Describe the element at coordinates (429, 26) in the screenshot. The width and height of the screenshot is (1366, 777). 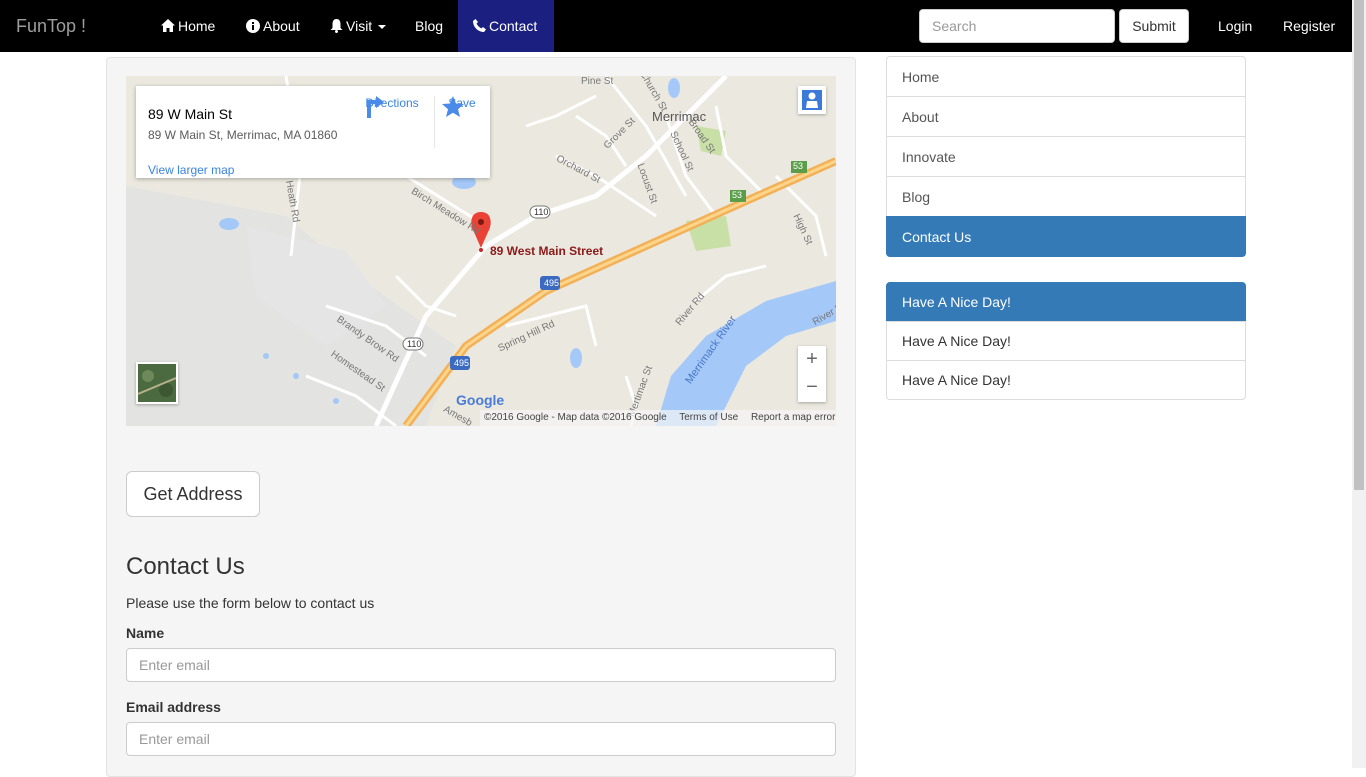
I see `nav-blog: Blog` at that location.